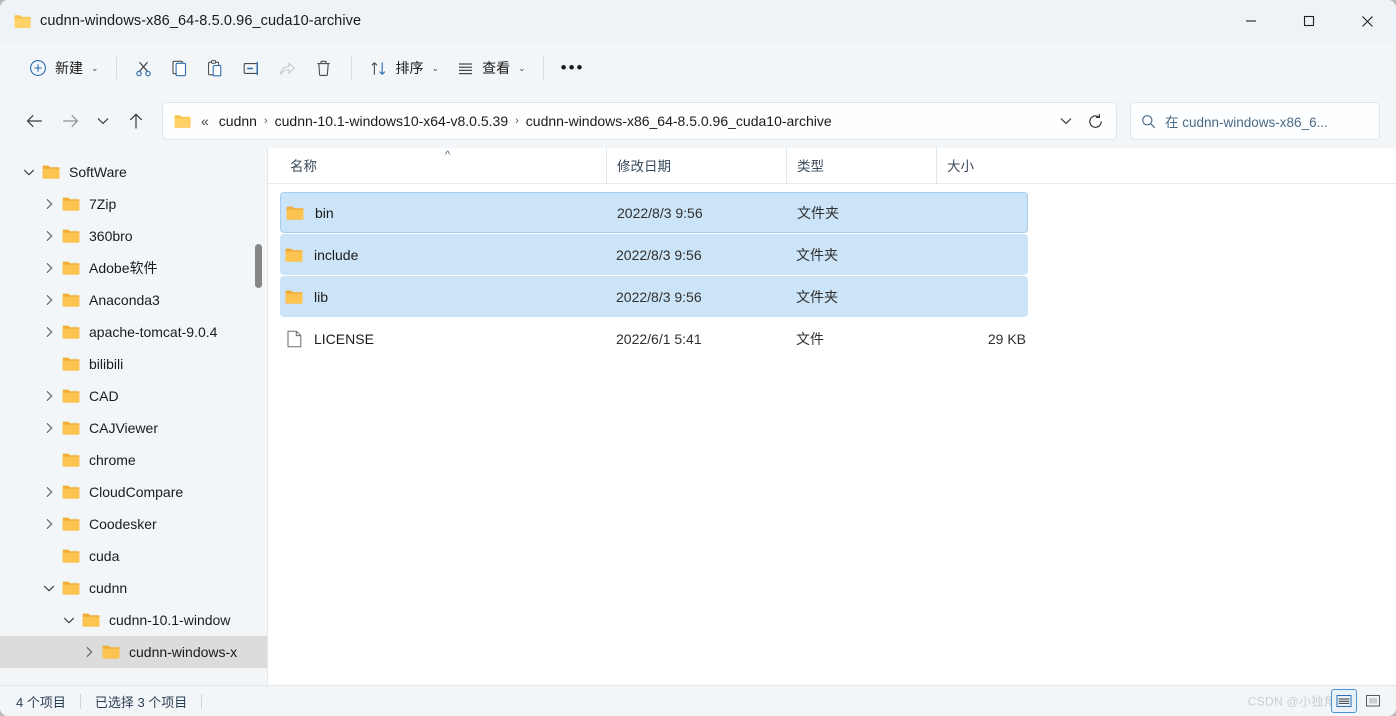 Image resolution: width=1396 pixels, height=716 pixels. Describe the element at coordinates (1251, 21) in the screenshot. I see `minimize-button` at that location.